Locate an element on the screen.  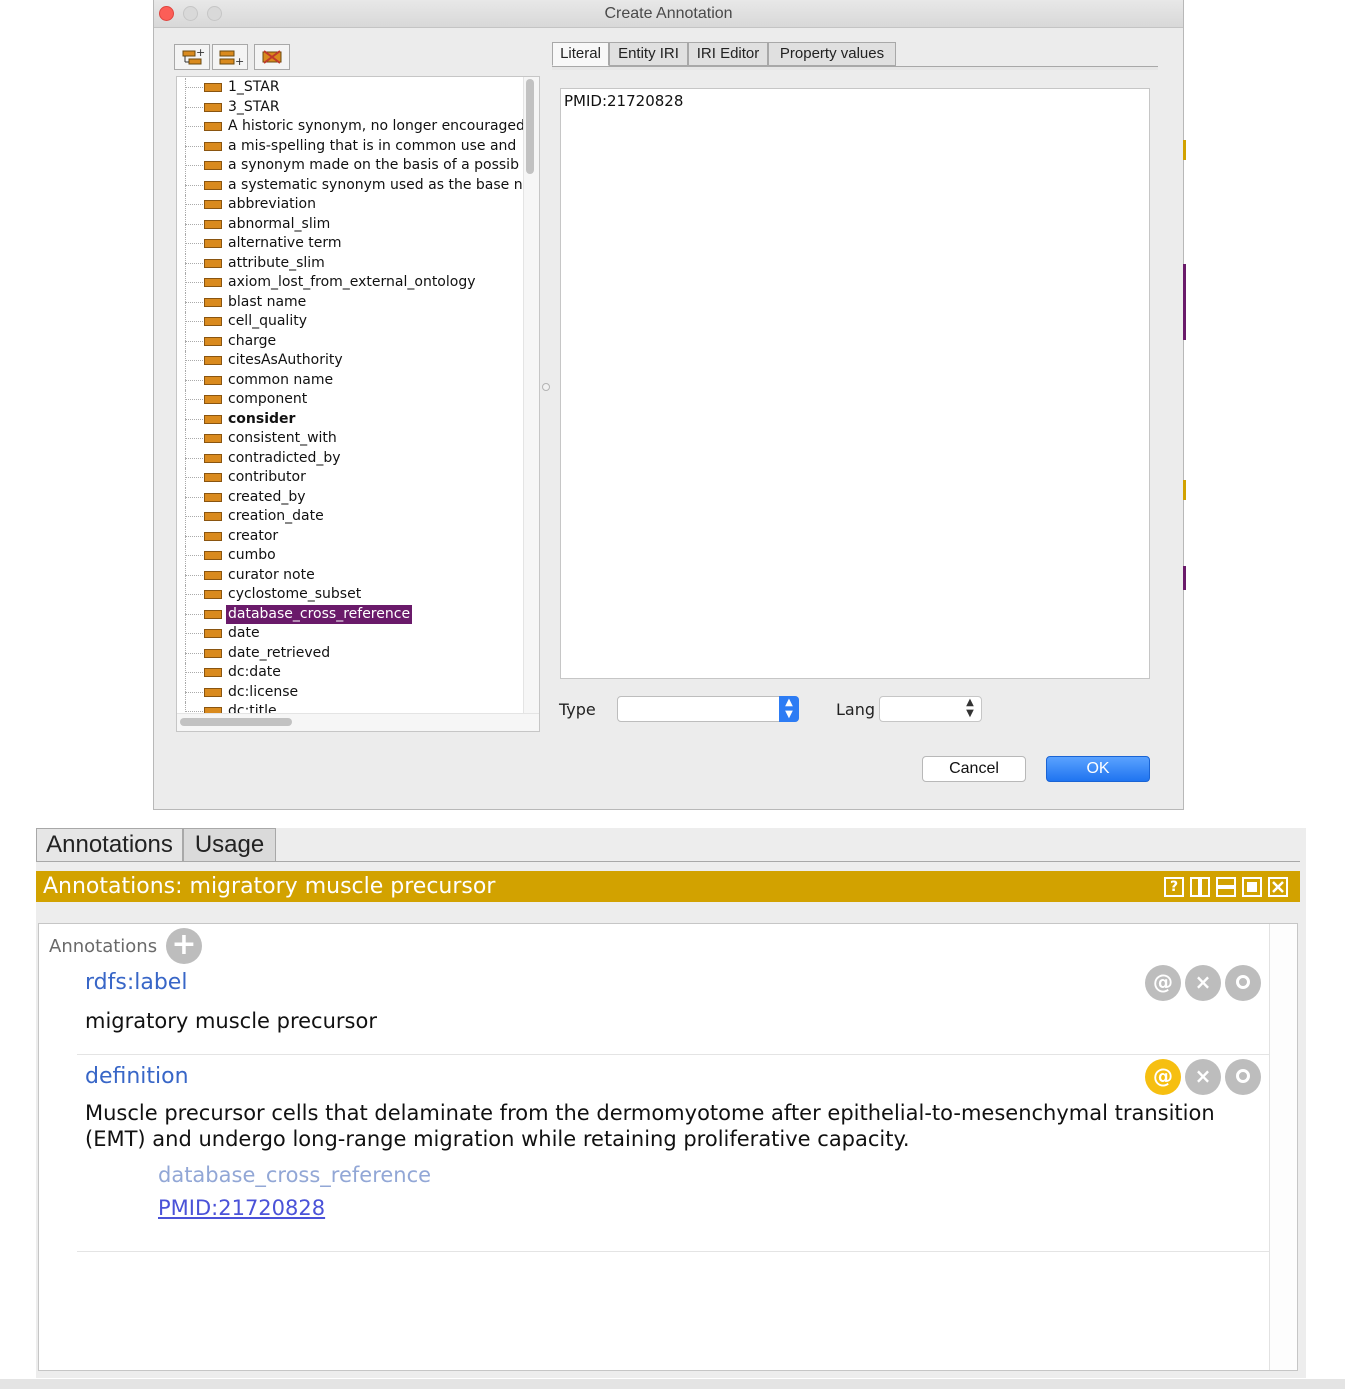
tree-item: creation_date is located at coordinates (350, 517).